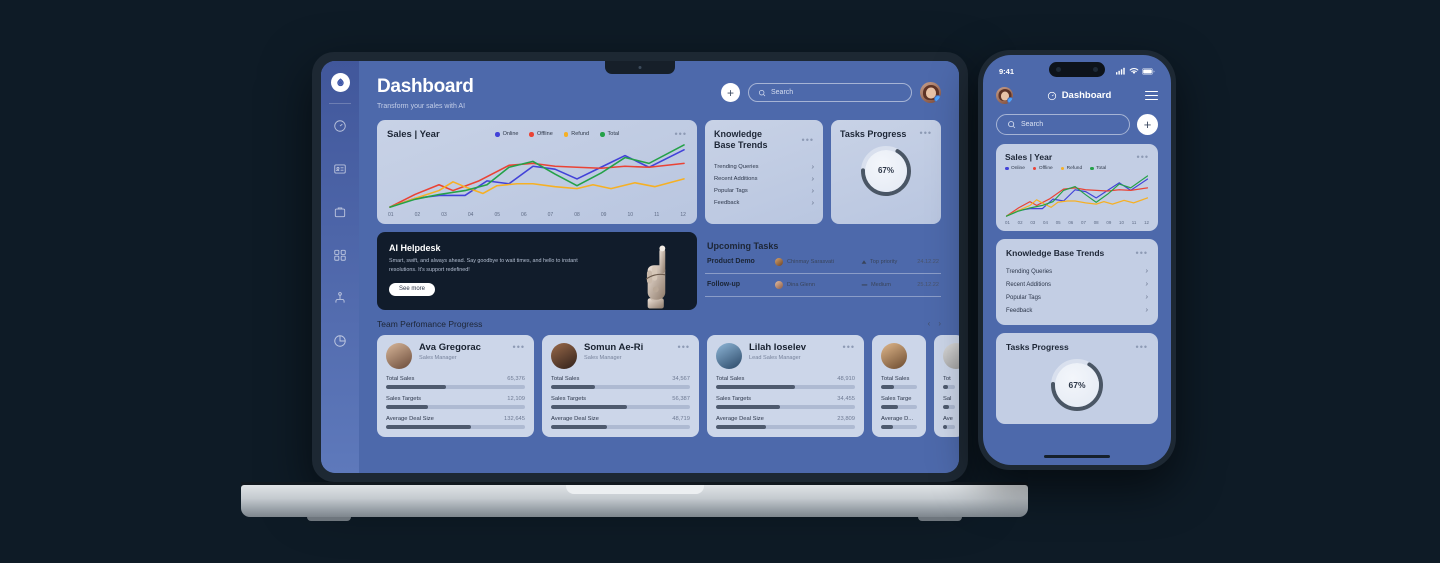 The height and width of the screenshot is (563, 1440). What do you see at coordinates (412, 289) in the screenshot?
I see `see-more-button: See more` at bounding box center [412, 289].